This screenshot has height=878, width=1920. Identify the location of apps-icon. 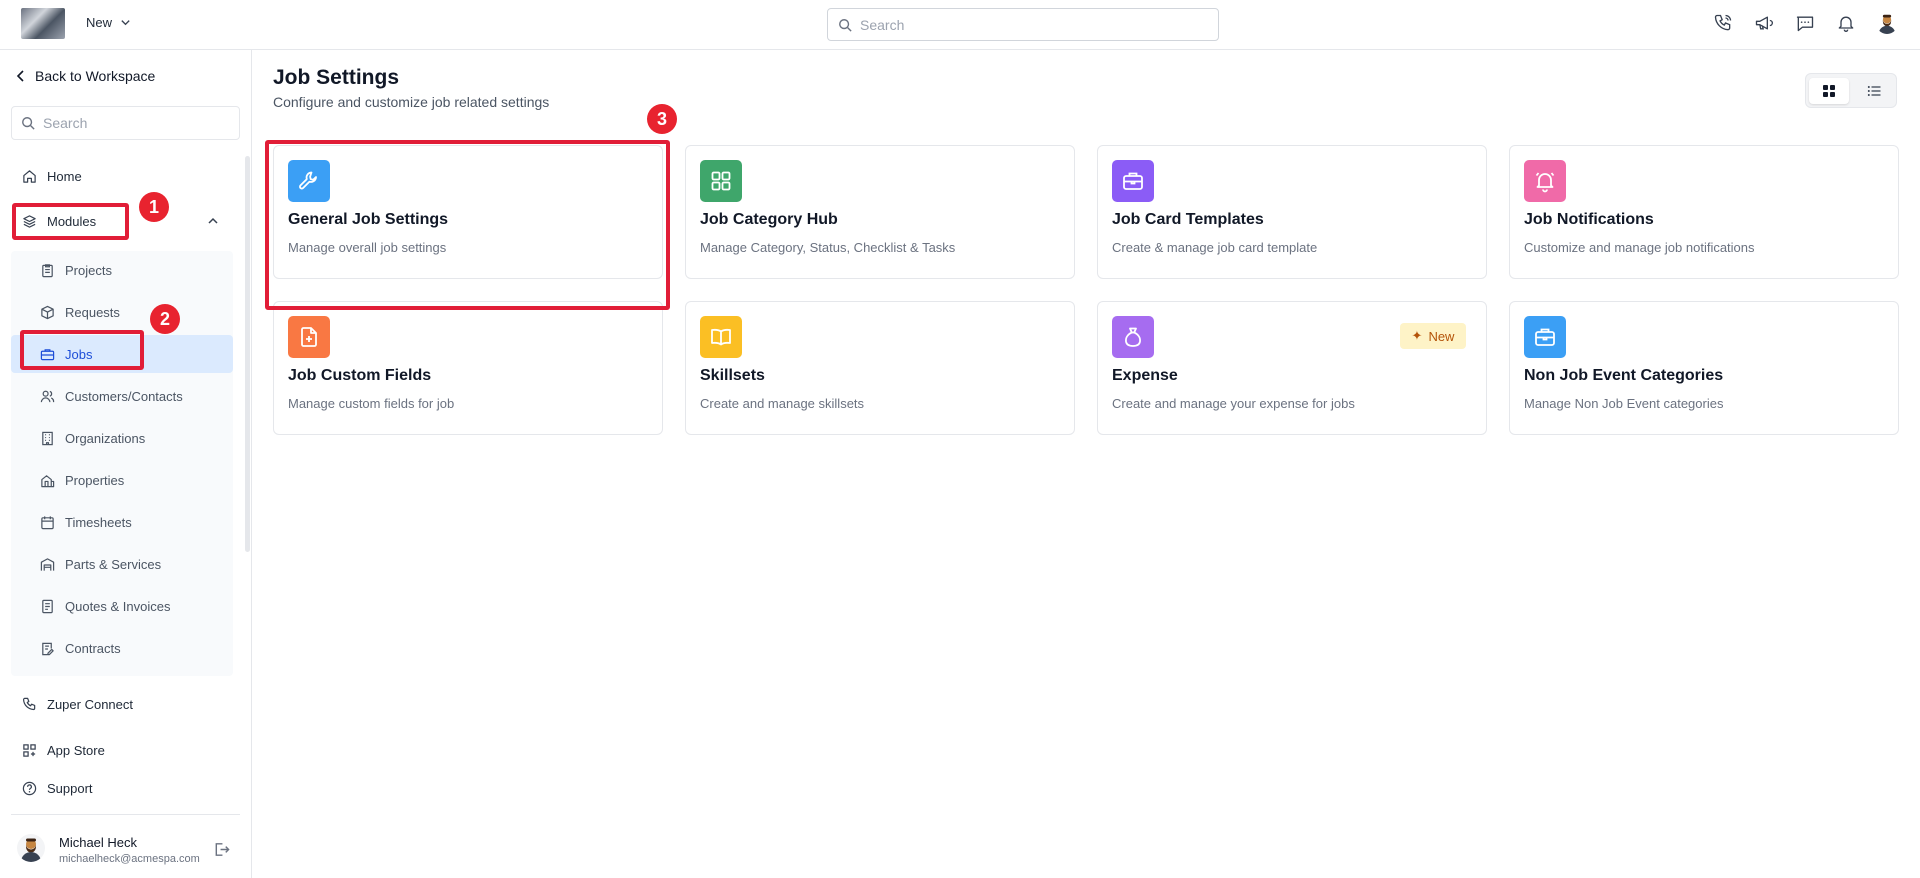
(29, 750).